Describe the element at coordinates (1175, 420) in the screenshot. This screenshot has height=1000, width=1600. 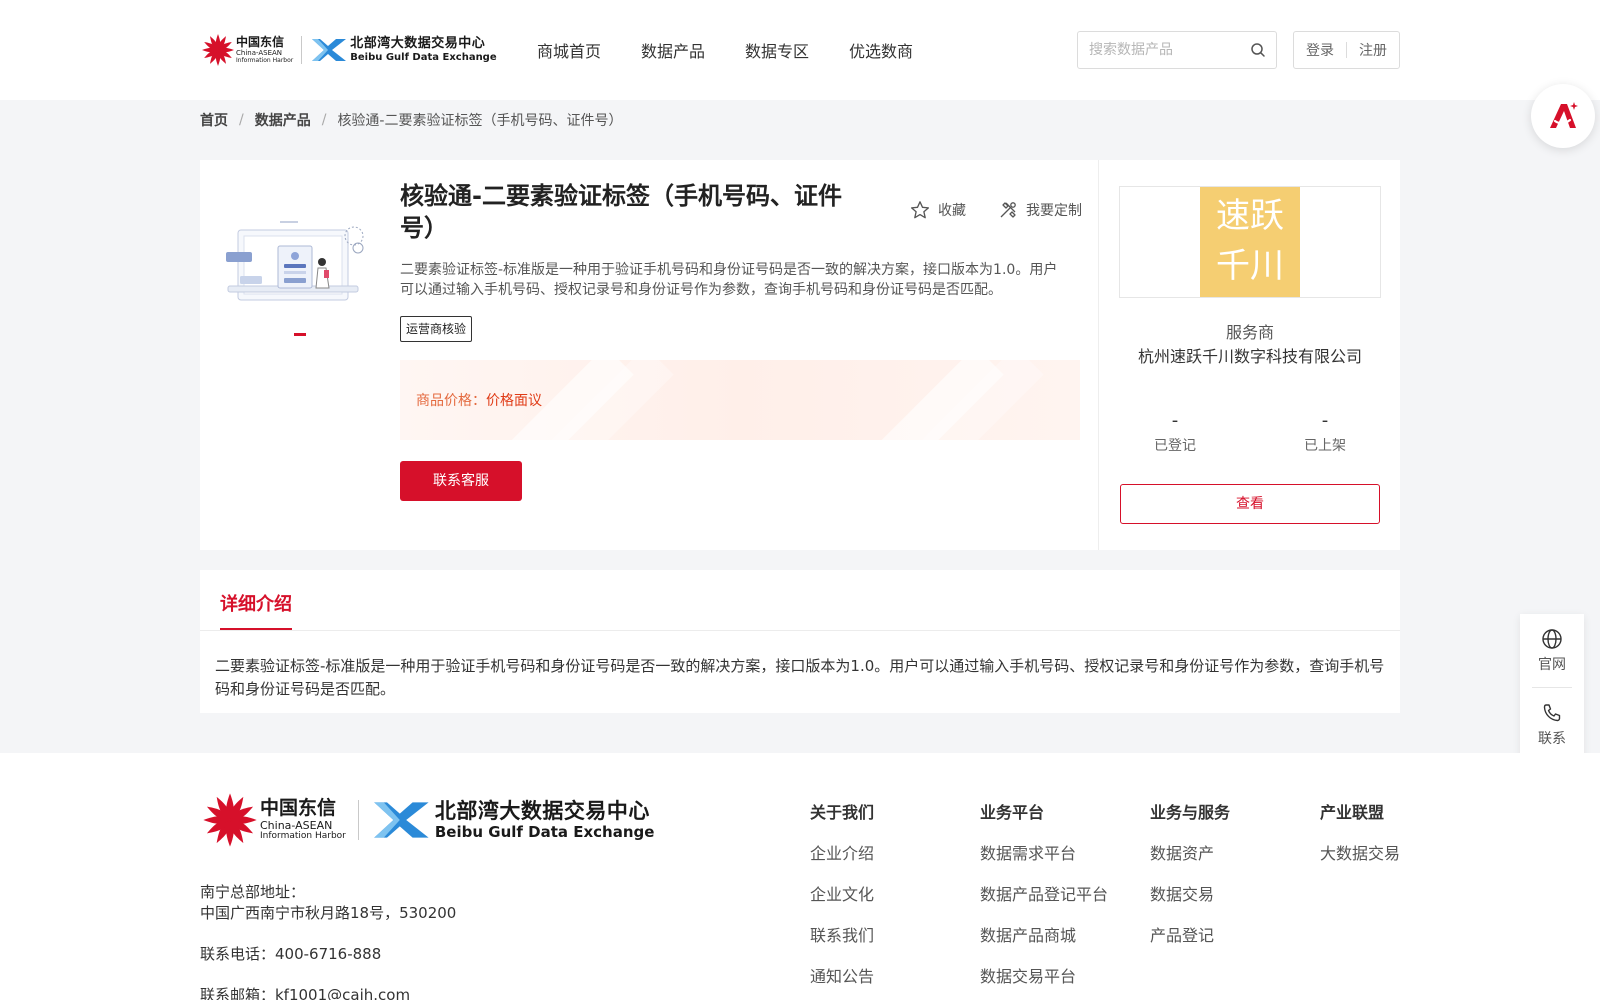
I see `stat-registered-value: -` at that location.